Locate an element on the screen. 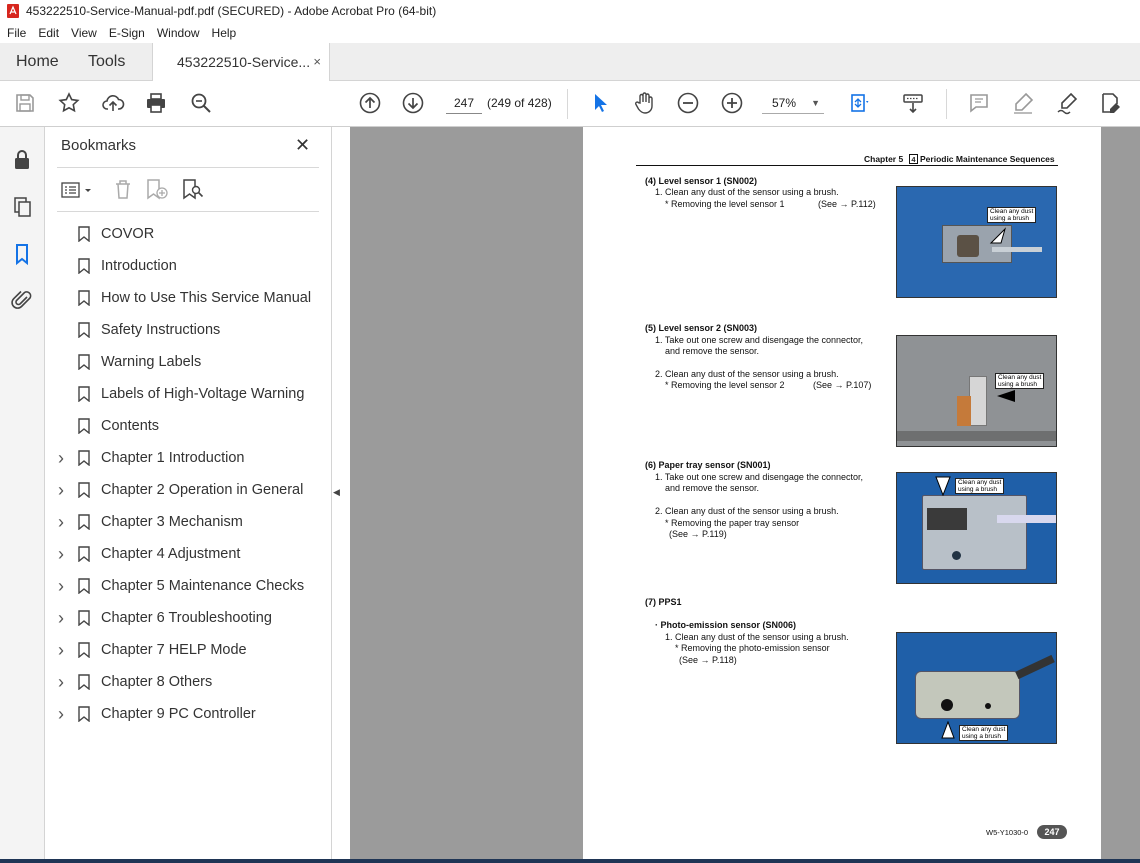 The width and height of the screenshot is (1140, 863). bookmark-item: › Chapter 8 Others is located at coordinates (188, 682).